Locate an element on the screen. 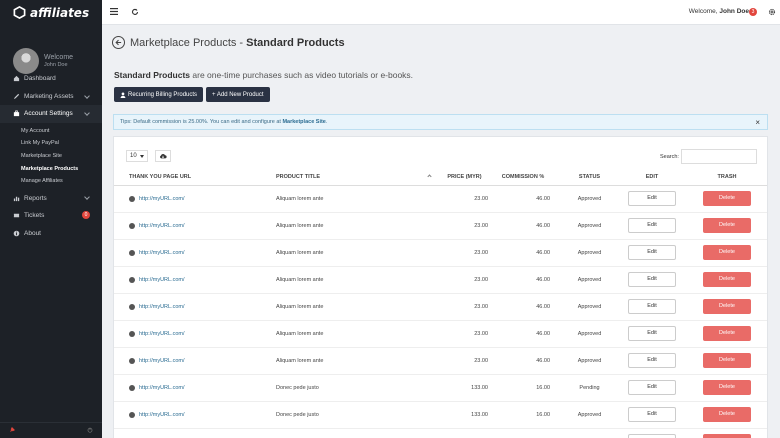  edit-cell: Edit is located at coordinates (652, 199).